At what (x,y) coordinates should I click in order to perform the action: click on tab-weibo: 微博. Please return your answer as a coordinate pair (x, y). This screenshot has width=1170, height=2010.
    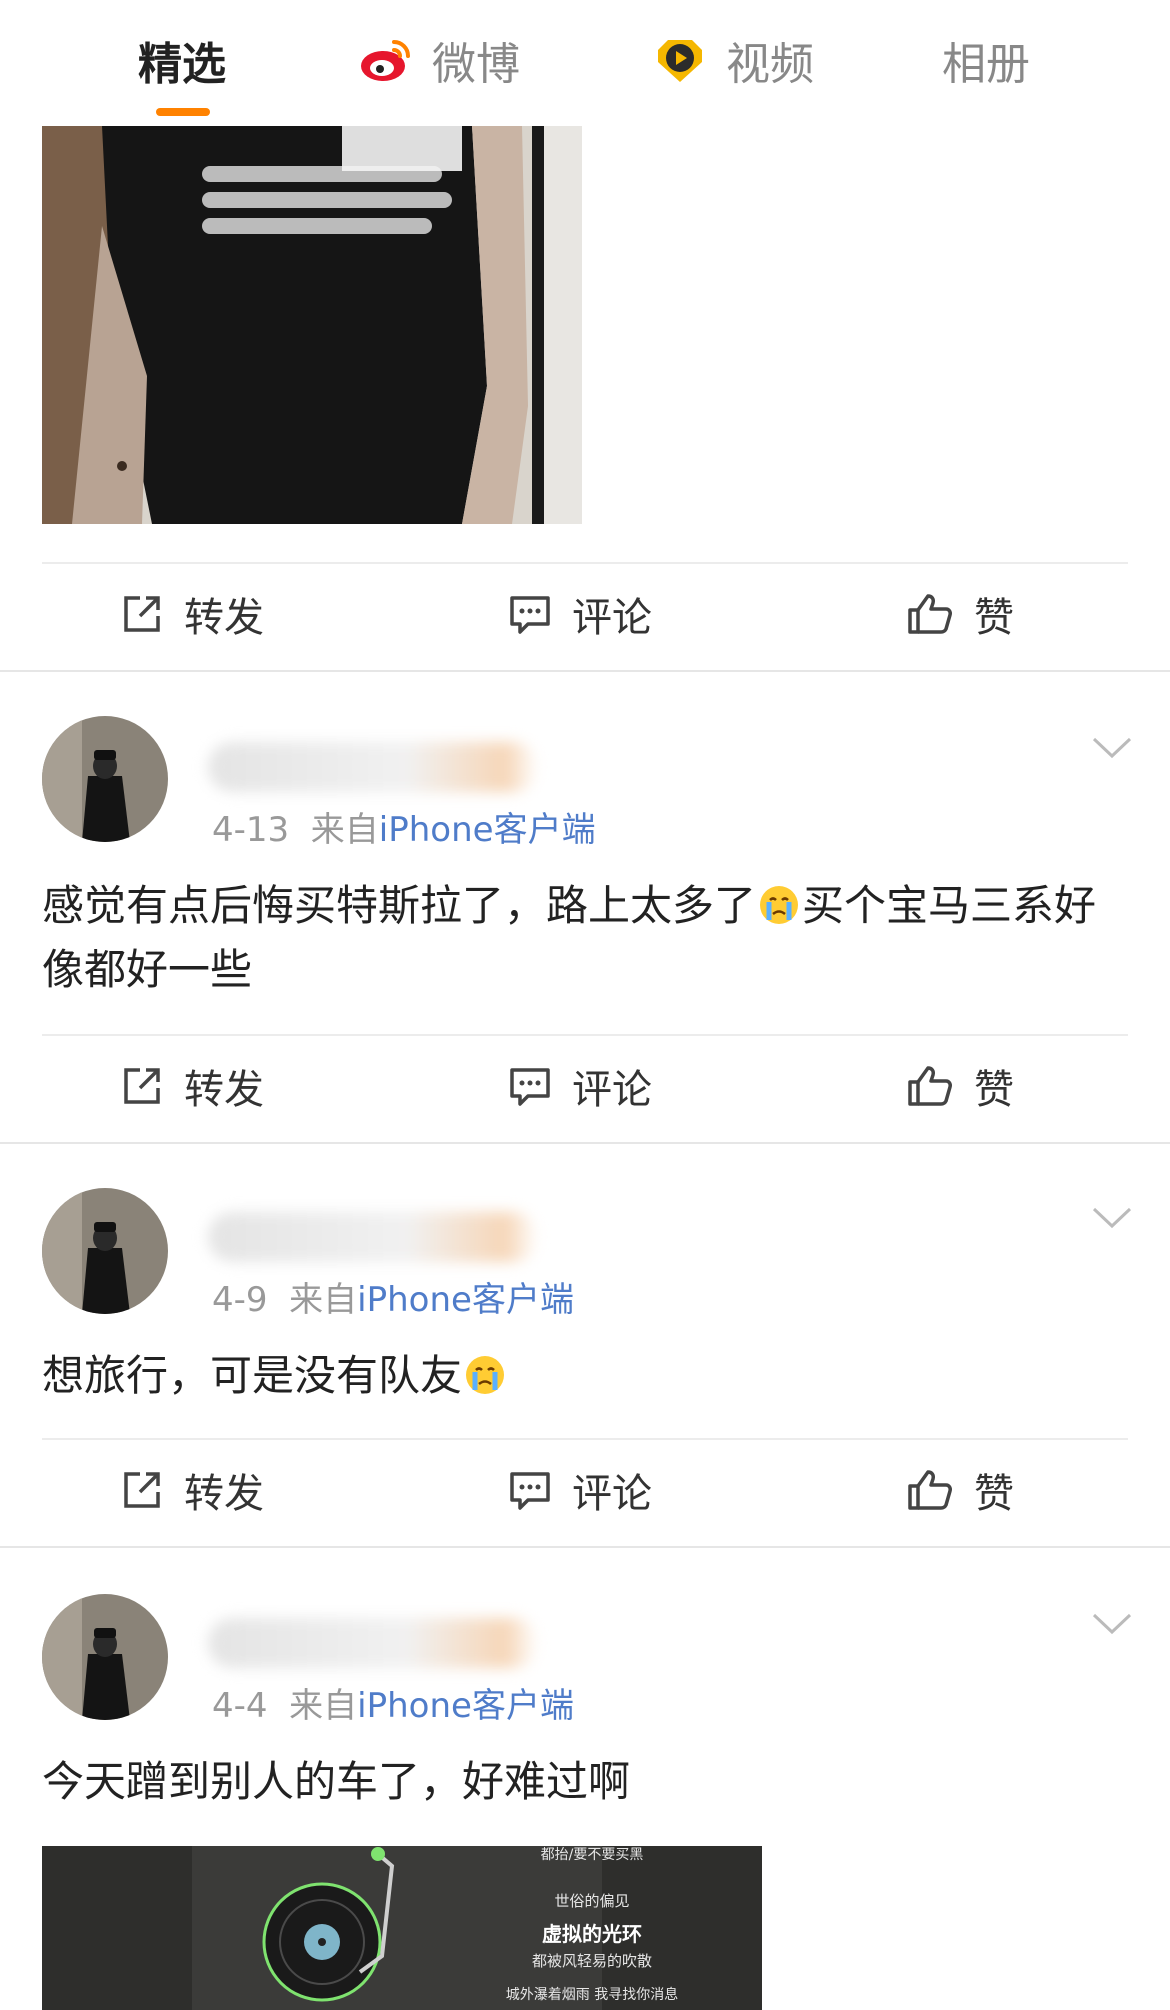
    Looking at the image, I should click on (439, 60).